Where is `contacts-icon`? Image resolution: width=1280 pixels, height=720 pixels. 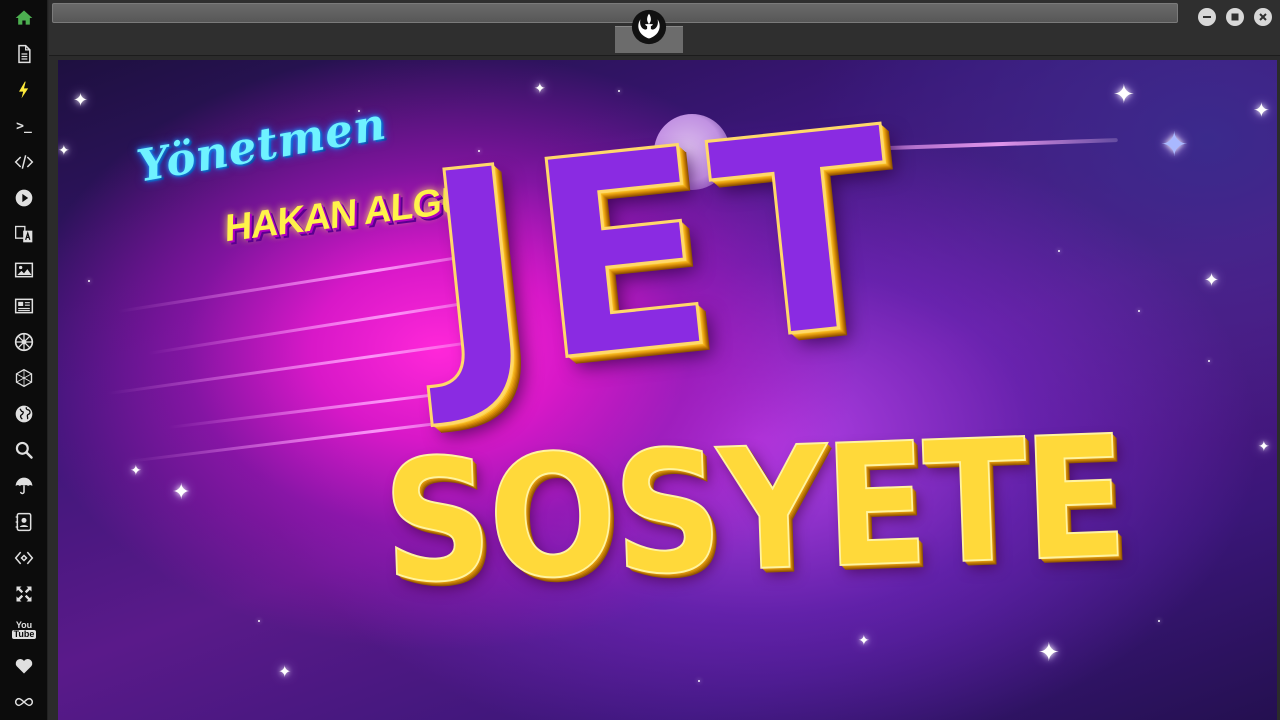
contacts-icon is located at coordinates (23, 522).